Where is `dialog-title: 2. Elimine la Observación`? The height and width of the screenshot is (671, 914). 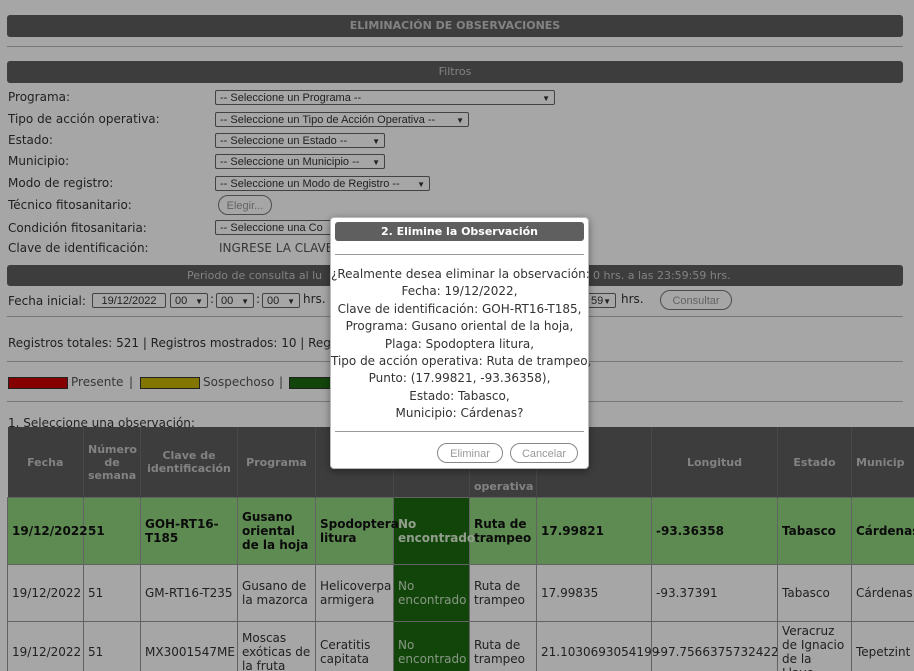 dialog-title: 2. Elimine la Observación is located at coordinates (459, 231).